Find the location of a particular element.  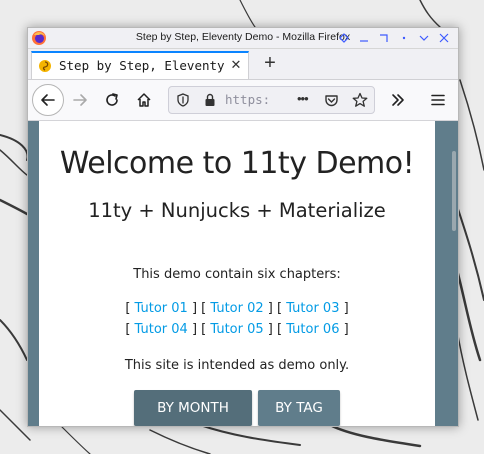

tab-close-icon: ✕ is located at coordinates (236, 65).